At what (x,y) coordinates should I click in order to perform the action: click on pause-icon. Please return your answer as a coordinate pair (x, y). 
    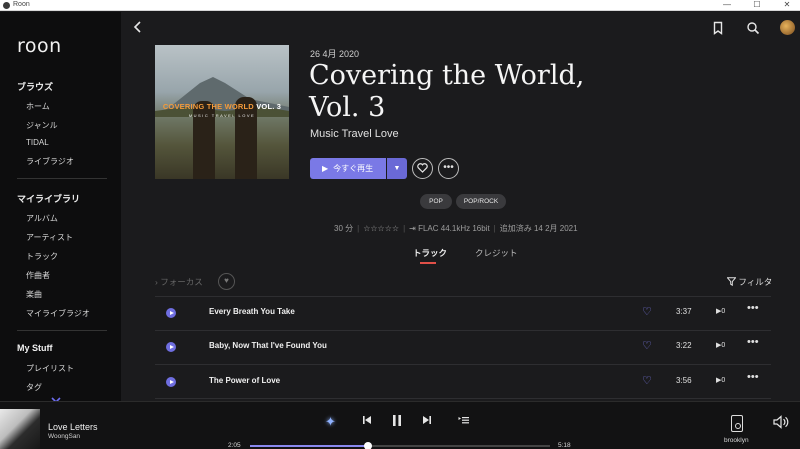
    Looking at the image, I should click on (397, 422).